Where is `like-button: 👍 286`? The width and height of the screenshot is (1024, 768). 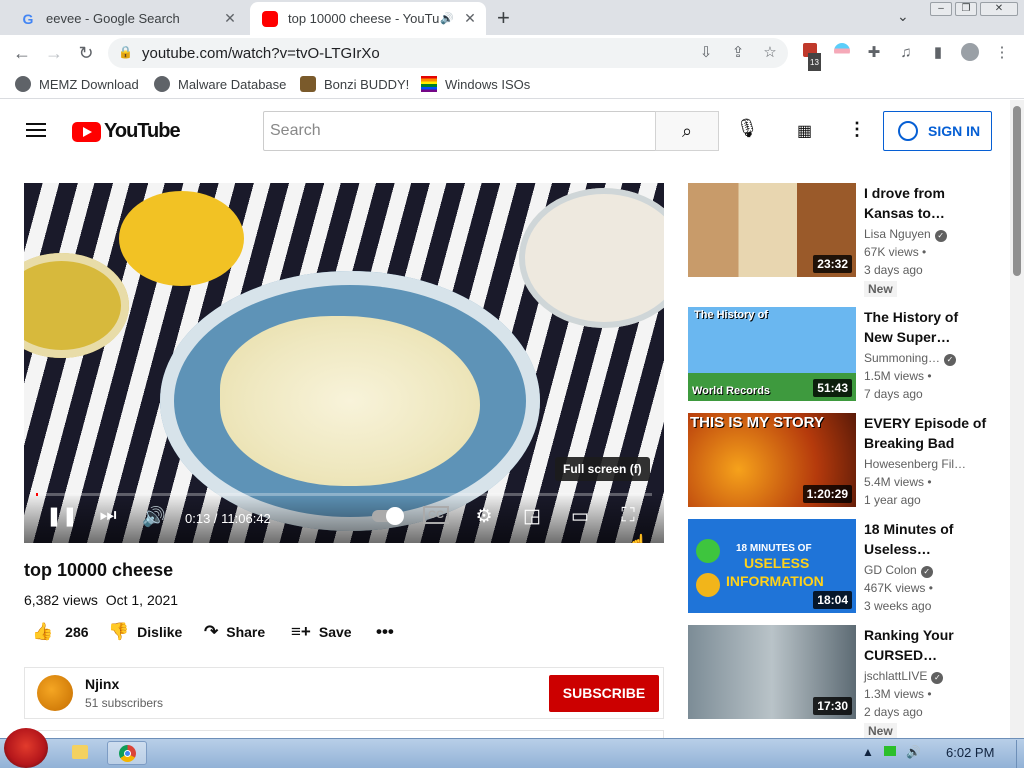 like-button: 👍 286 is located at coordinates (60, 632).